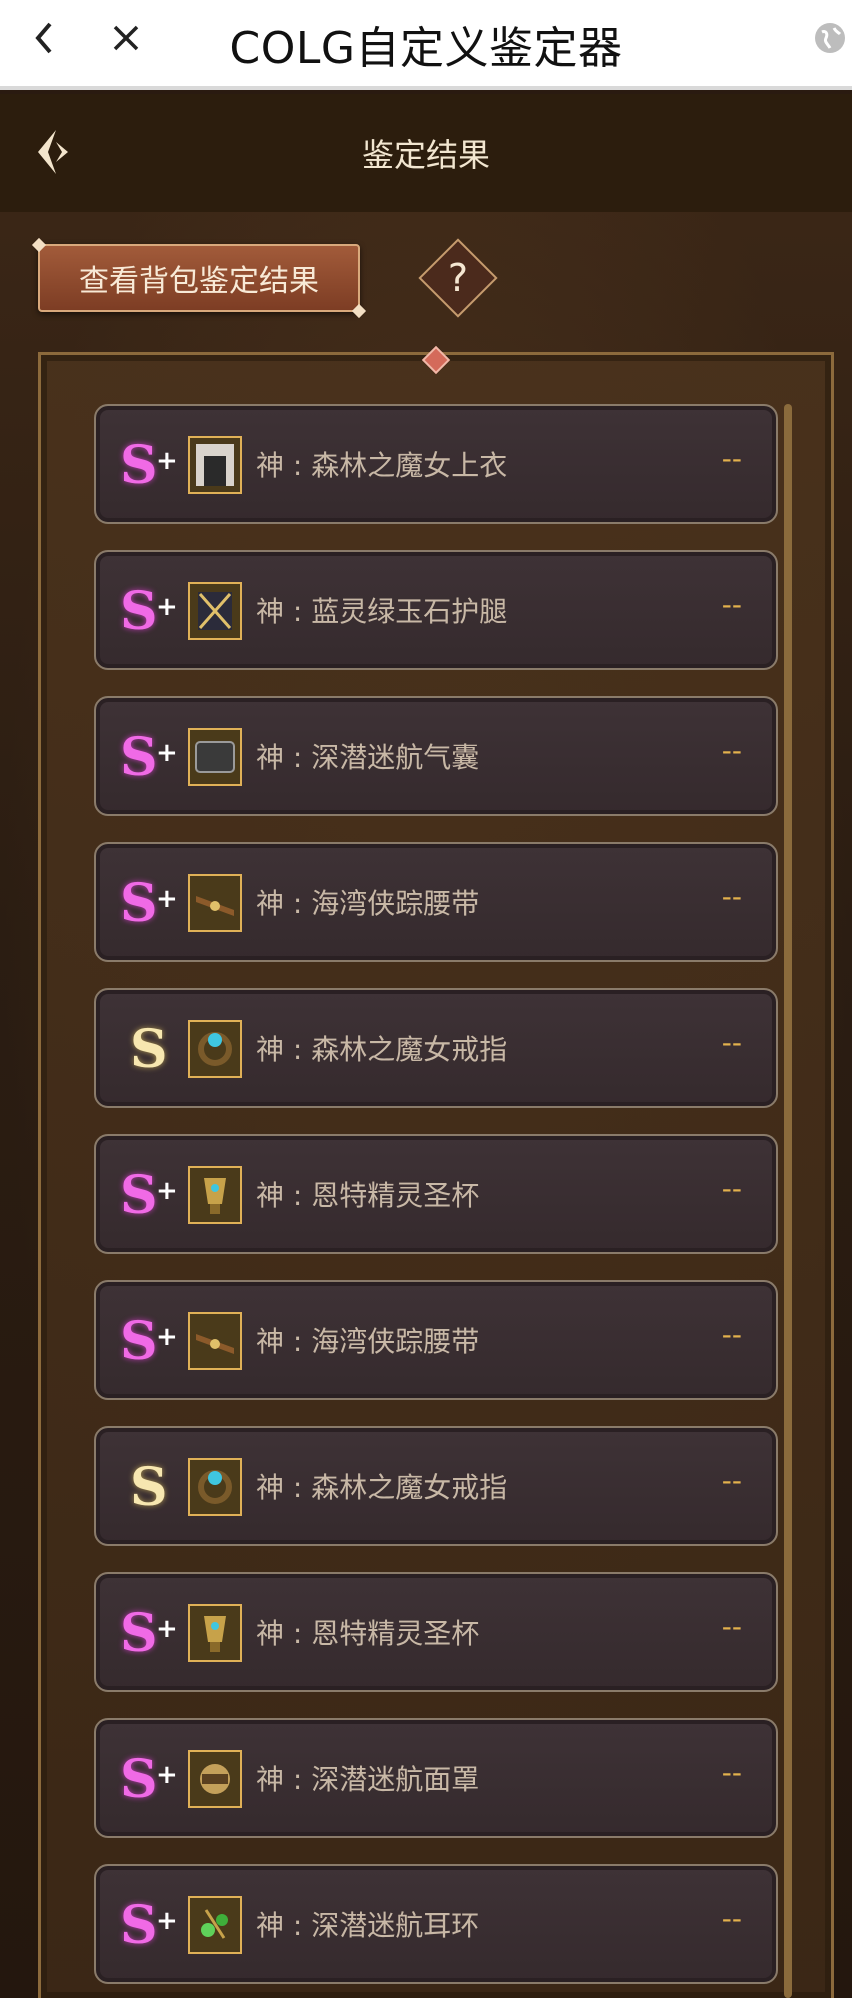  I want to click on list-item: S + 神 : 蓝灵绿玉石护腿 --, so click(436, 610).